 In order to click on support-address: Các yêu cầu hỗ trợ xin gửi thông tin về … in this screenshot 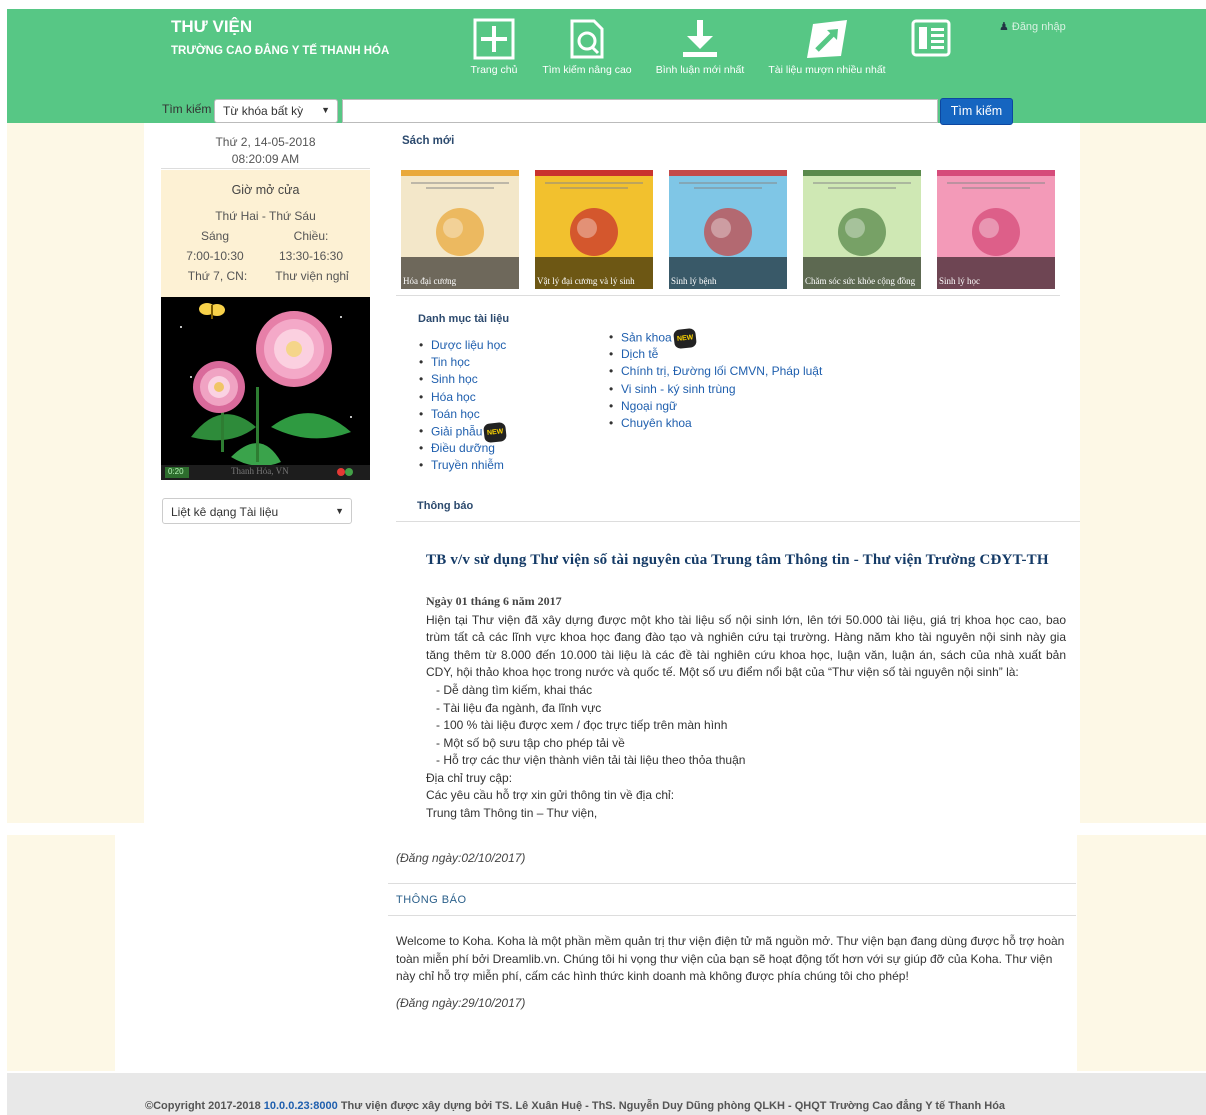, I will do `click(550, 795)`.